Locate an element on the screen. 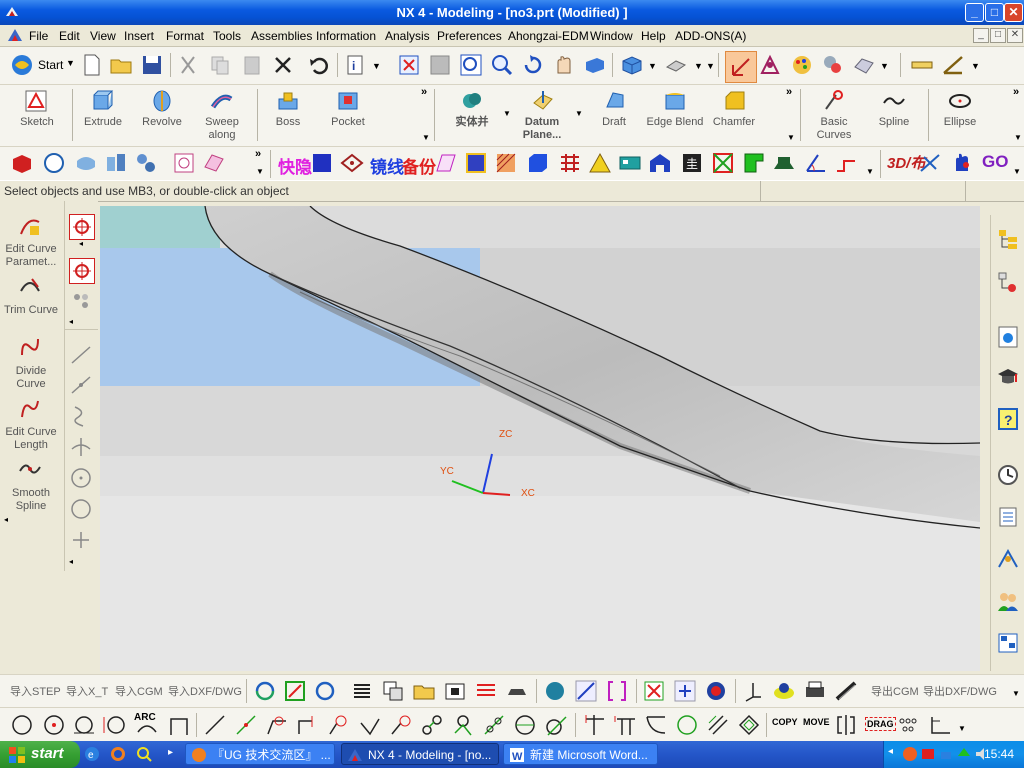 Image resolution: width=1024 pixels, height=768 pixels. export-cgm-button: 导出CGM is located at coordinates (895, 691).